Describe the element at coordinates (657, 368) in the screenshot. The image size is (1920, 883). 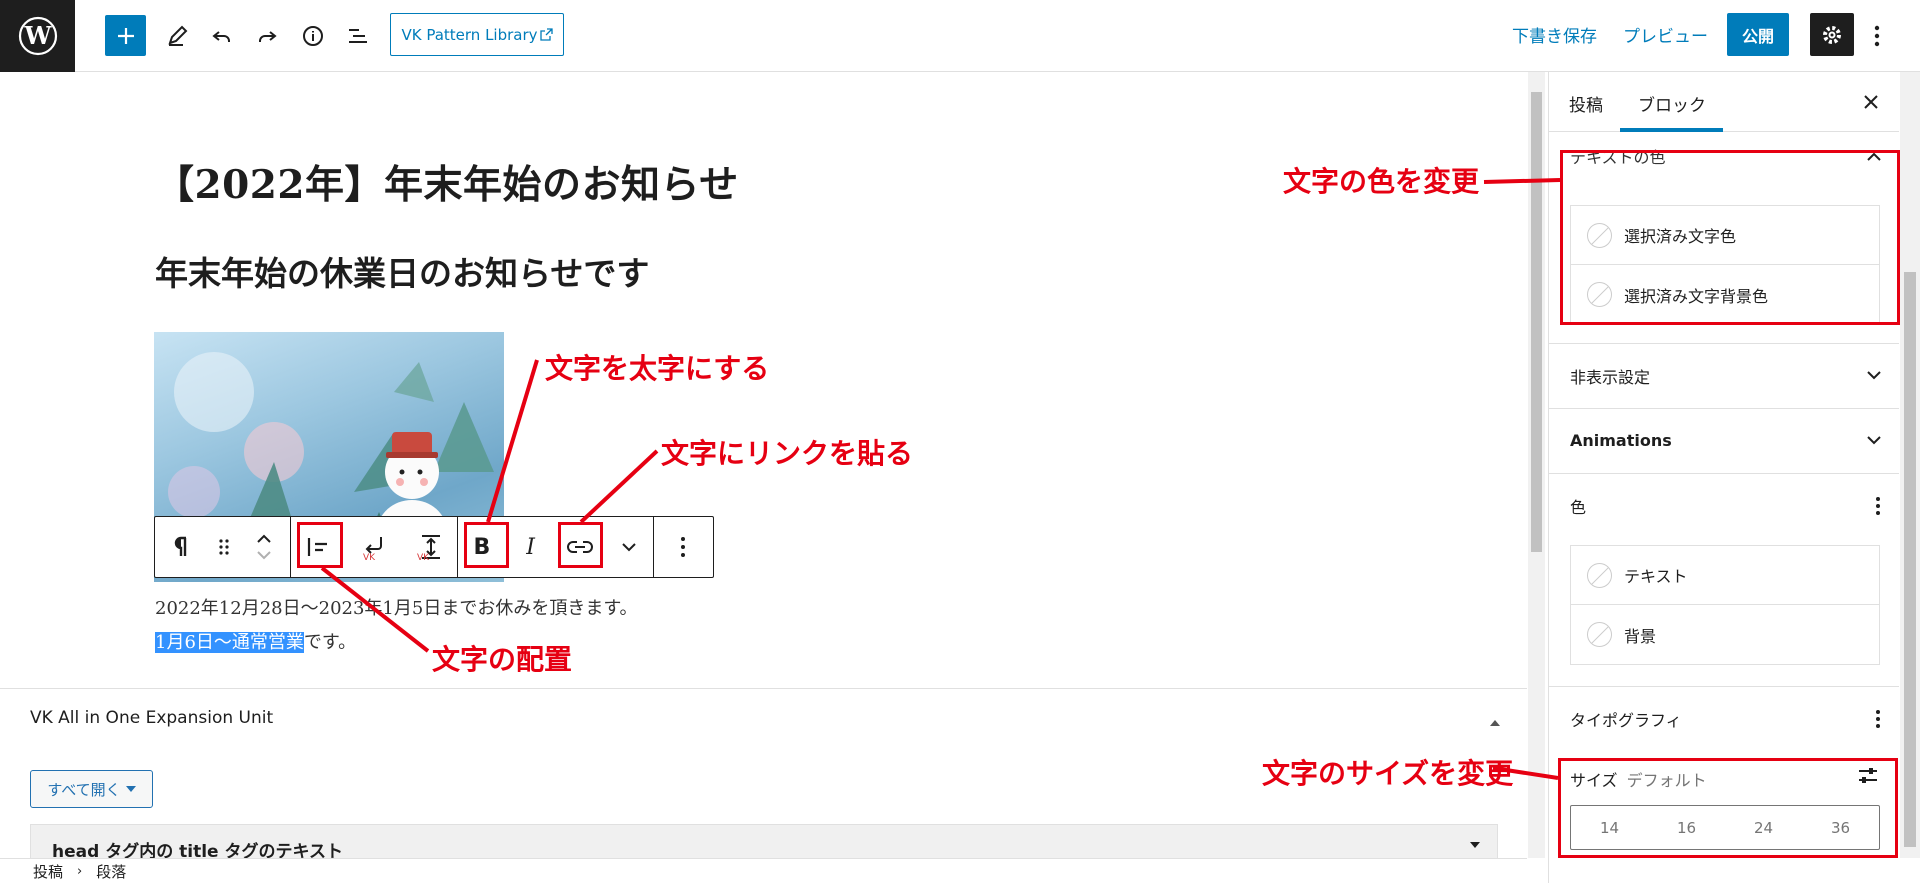
I see `annotation-bold-label: 文字を太字にする` at that location.